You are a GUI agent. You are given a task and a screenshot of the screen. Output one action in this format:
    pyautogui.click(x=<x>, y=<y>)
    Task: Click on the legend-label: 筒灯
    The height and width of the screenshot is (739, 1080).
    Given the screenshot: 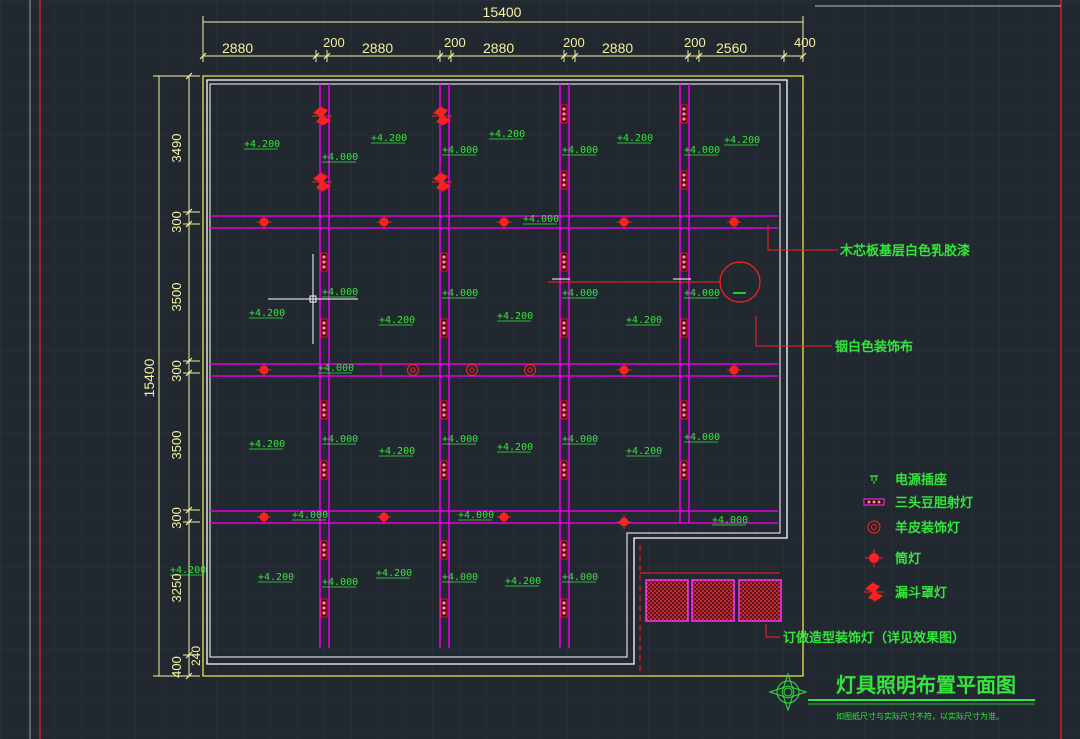 What is the action you would take?
    pyautogui.click(x=908, y=559)
    